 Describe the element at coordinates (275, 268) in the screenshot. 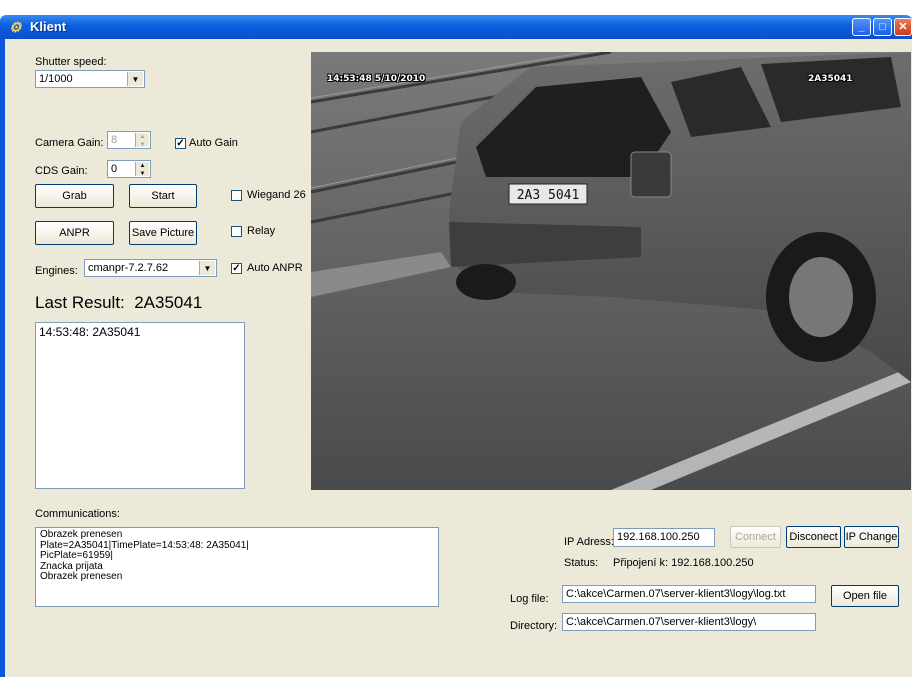

I see `auto-anpr-label: Auto ANPR` at that location.